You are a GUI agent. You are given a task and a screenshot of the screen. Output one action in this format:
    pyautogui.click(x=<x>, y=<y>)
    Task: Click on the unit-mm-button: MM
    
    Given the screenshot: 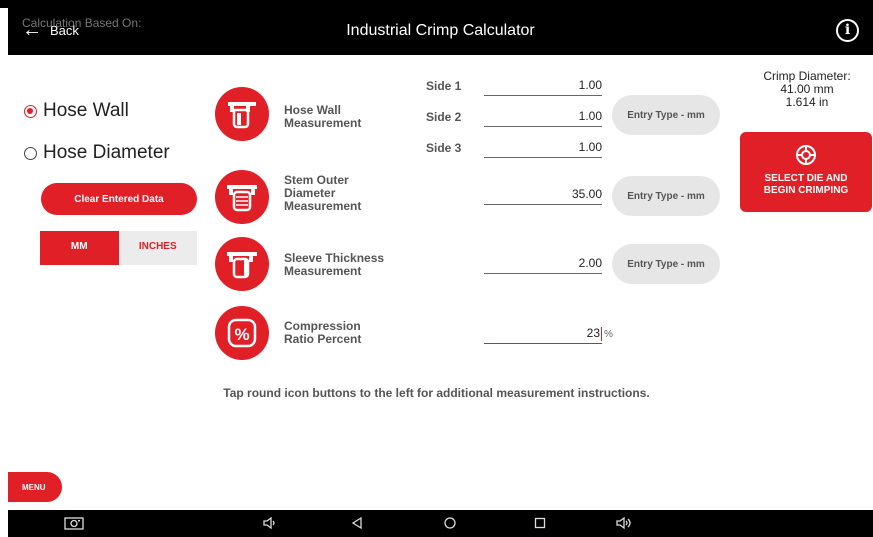 What is the action you would take?
    pyautogui.click(x=79, y=248)
    